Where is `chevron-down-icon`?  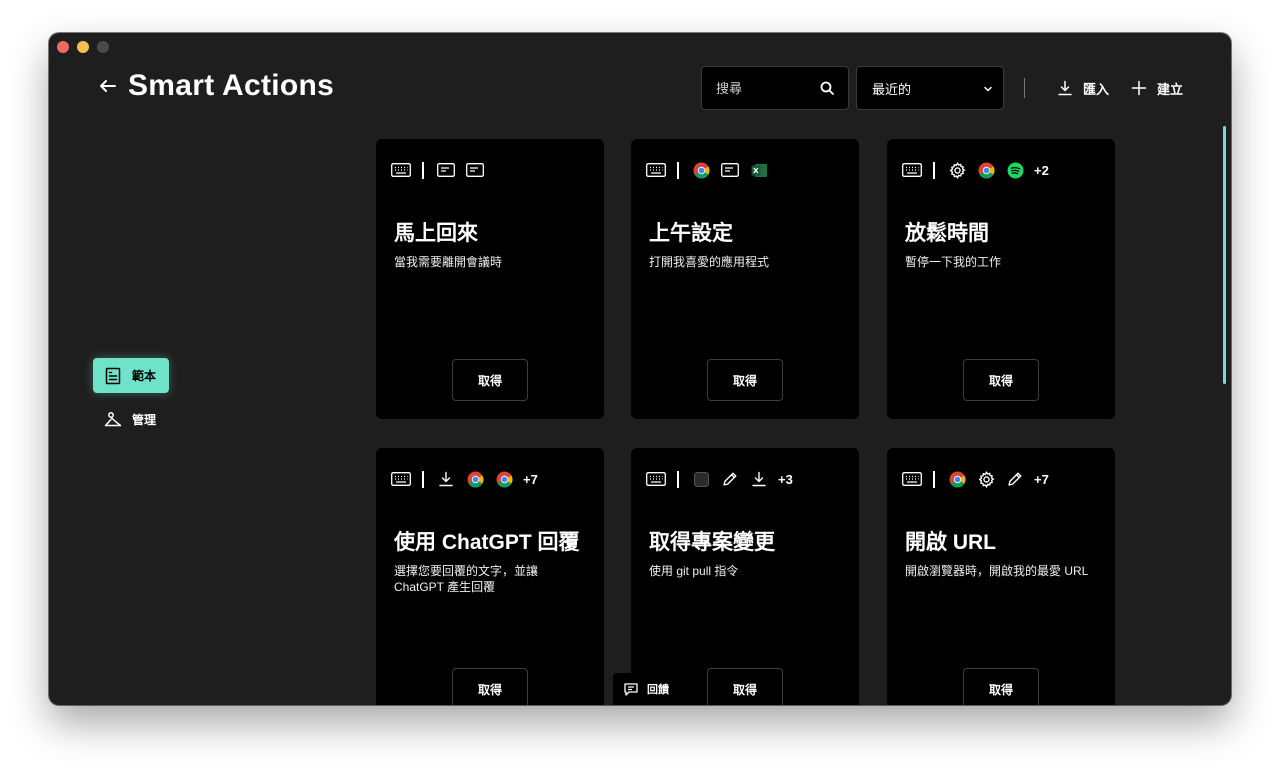
chevron-down-icon is located at coordinates (988, 89).